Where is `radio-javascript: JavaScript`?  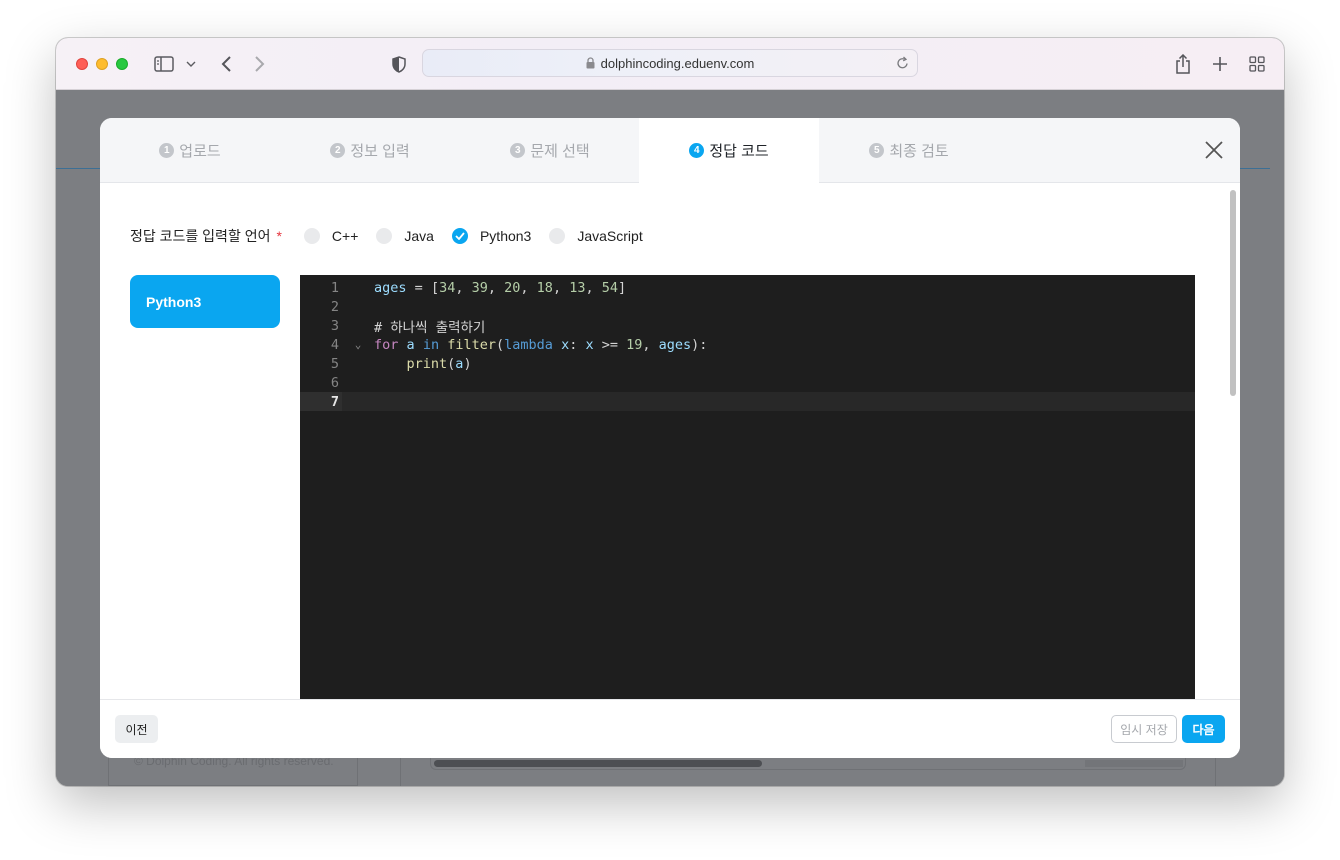
radio-javascript: JavaScript is located at coordinates (596, 236).